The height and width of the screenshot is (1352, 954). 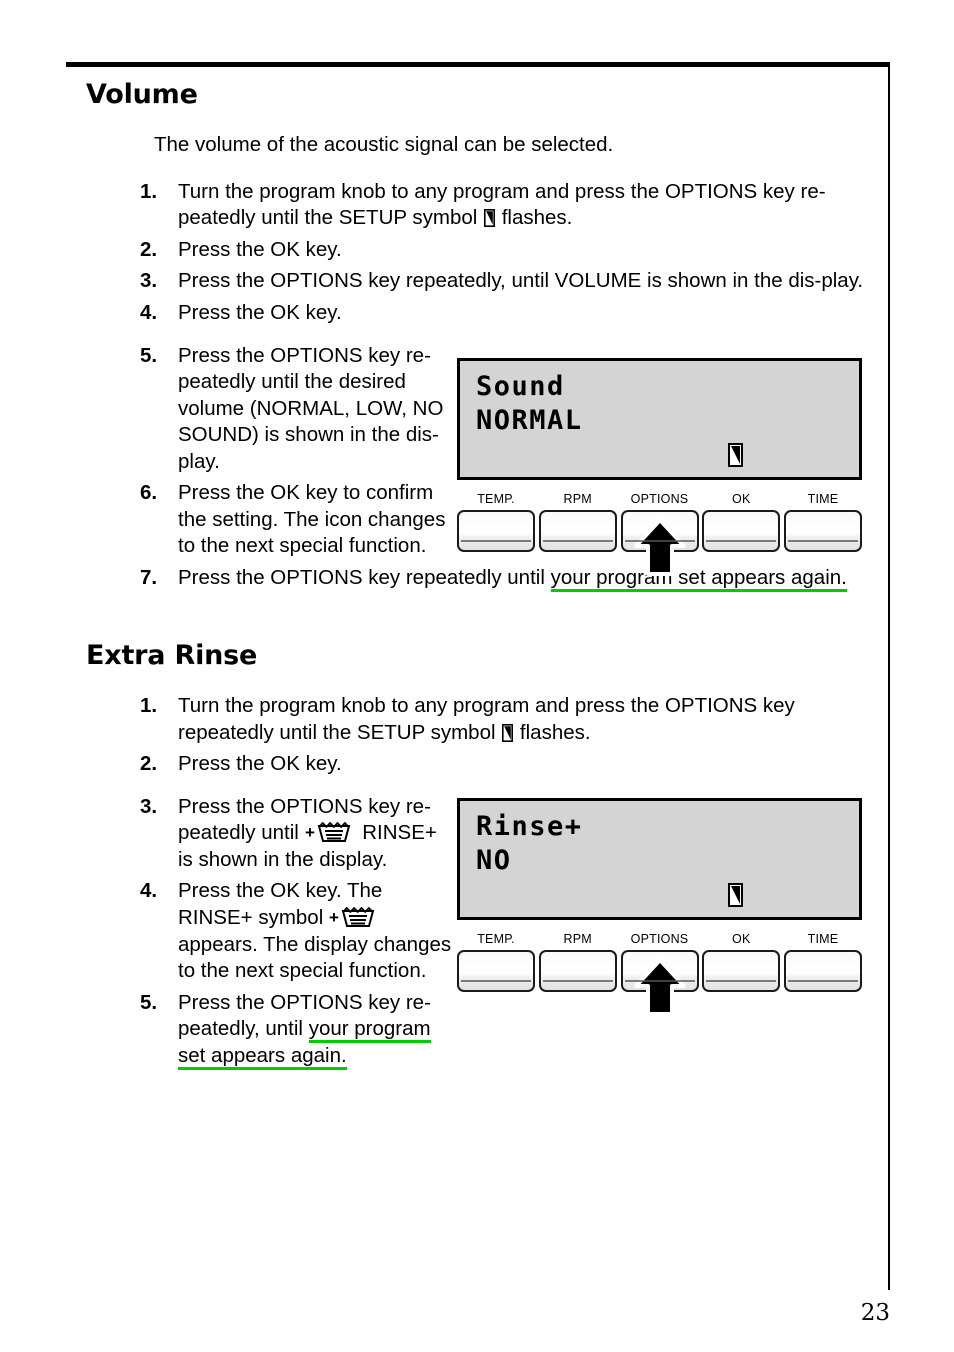 What do you see at coordinates (508, 313) in the screenshot?
I see `list-item: 4. Press the OK key.` at bounding box center [508, 313].